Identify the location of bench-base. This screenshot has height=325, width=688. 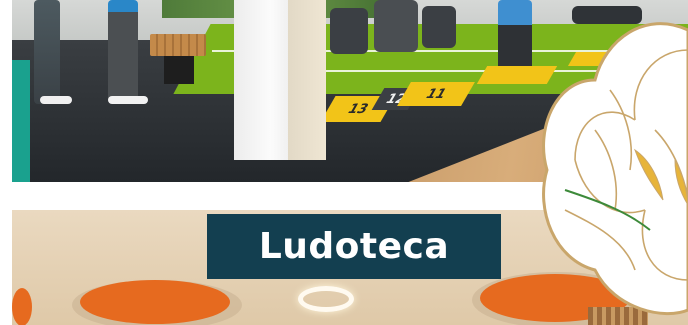
(179, 70).